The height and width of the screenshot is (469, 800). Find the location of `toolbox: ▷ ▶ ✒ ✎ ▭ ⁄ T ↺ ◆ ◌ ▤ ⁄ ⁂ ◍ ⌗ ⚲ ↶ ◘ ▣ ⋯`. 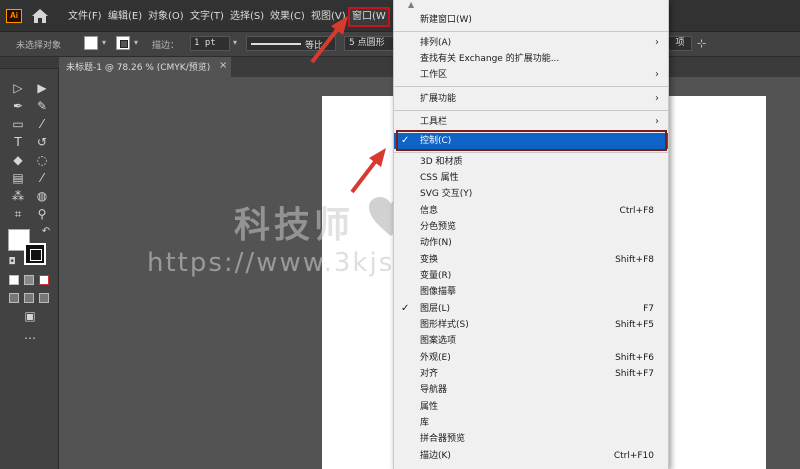

toolbox: ▷ ▶ ✒ ✎ ▭ ⁄ T ↺ ◆ ◌ ▤ ⁄ ⁂ ◍ ⌗ ⚲ ↶ ◘ ▣ ⋯ is located at coordinates (29, 263).